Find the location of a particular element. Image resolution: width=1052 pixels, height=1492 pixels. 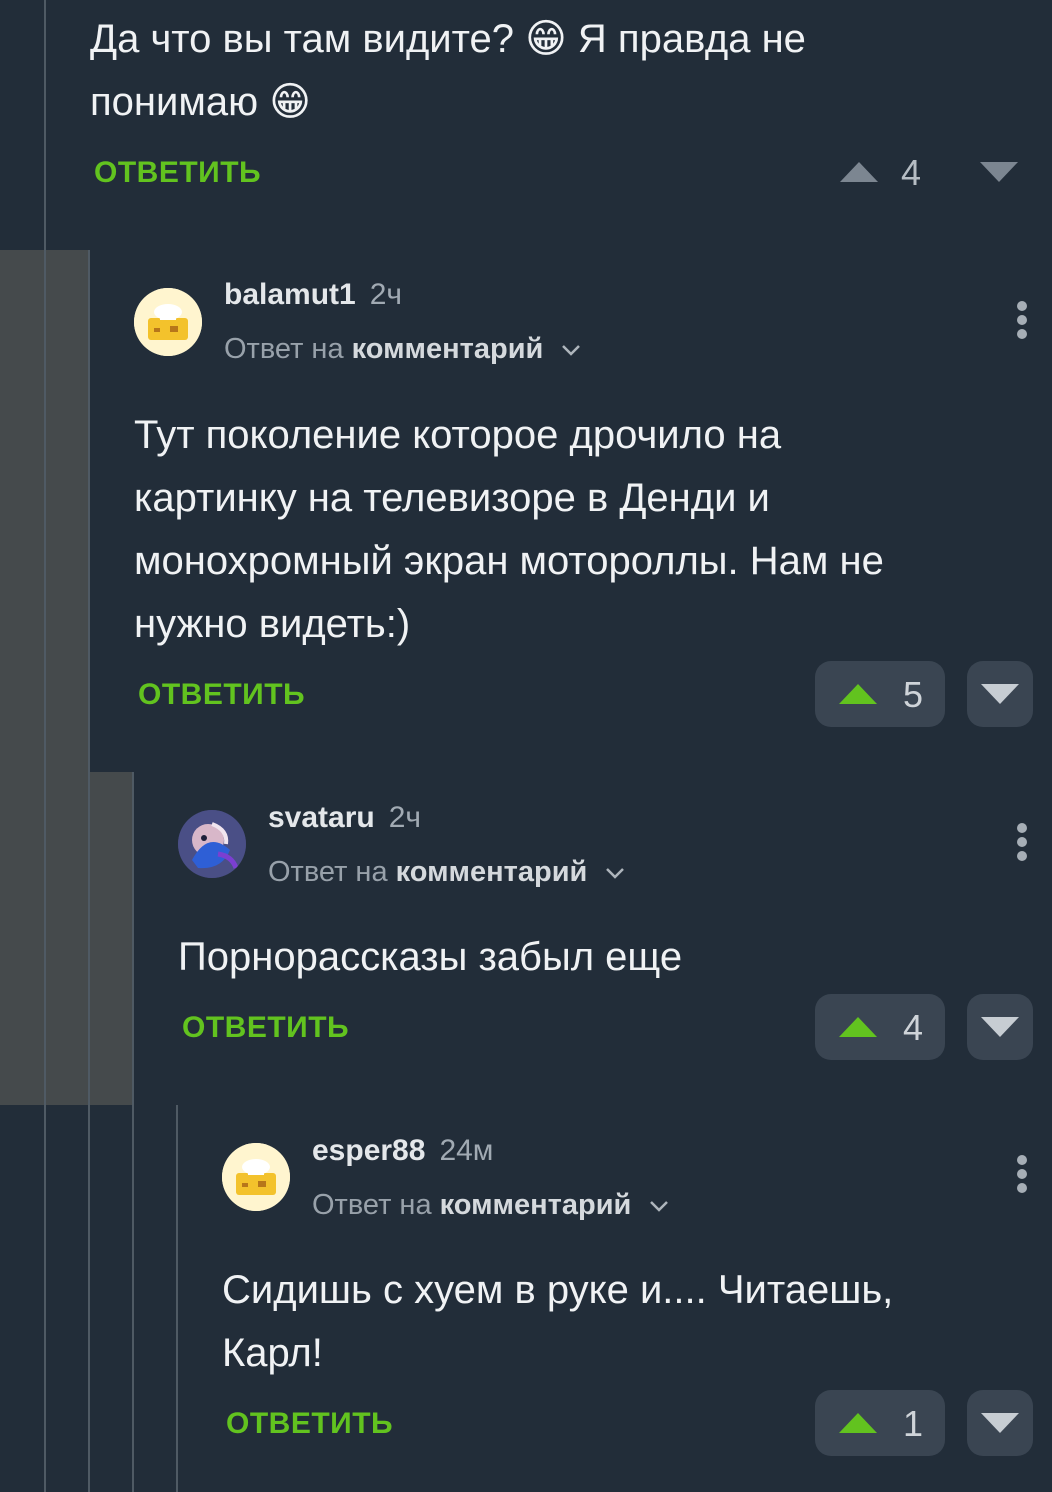

comment-3-line-2: Карл! is located at coordinates (272, 1353).